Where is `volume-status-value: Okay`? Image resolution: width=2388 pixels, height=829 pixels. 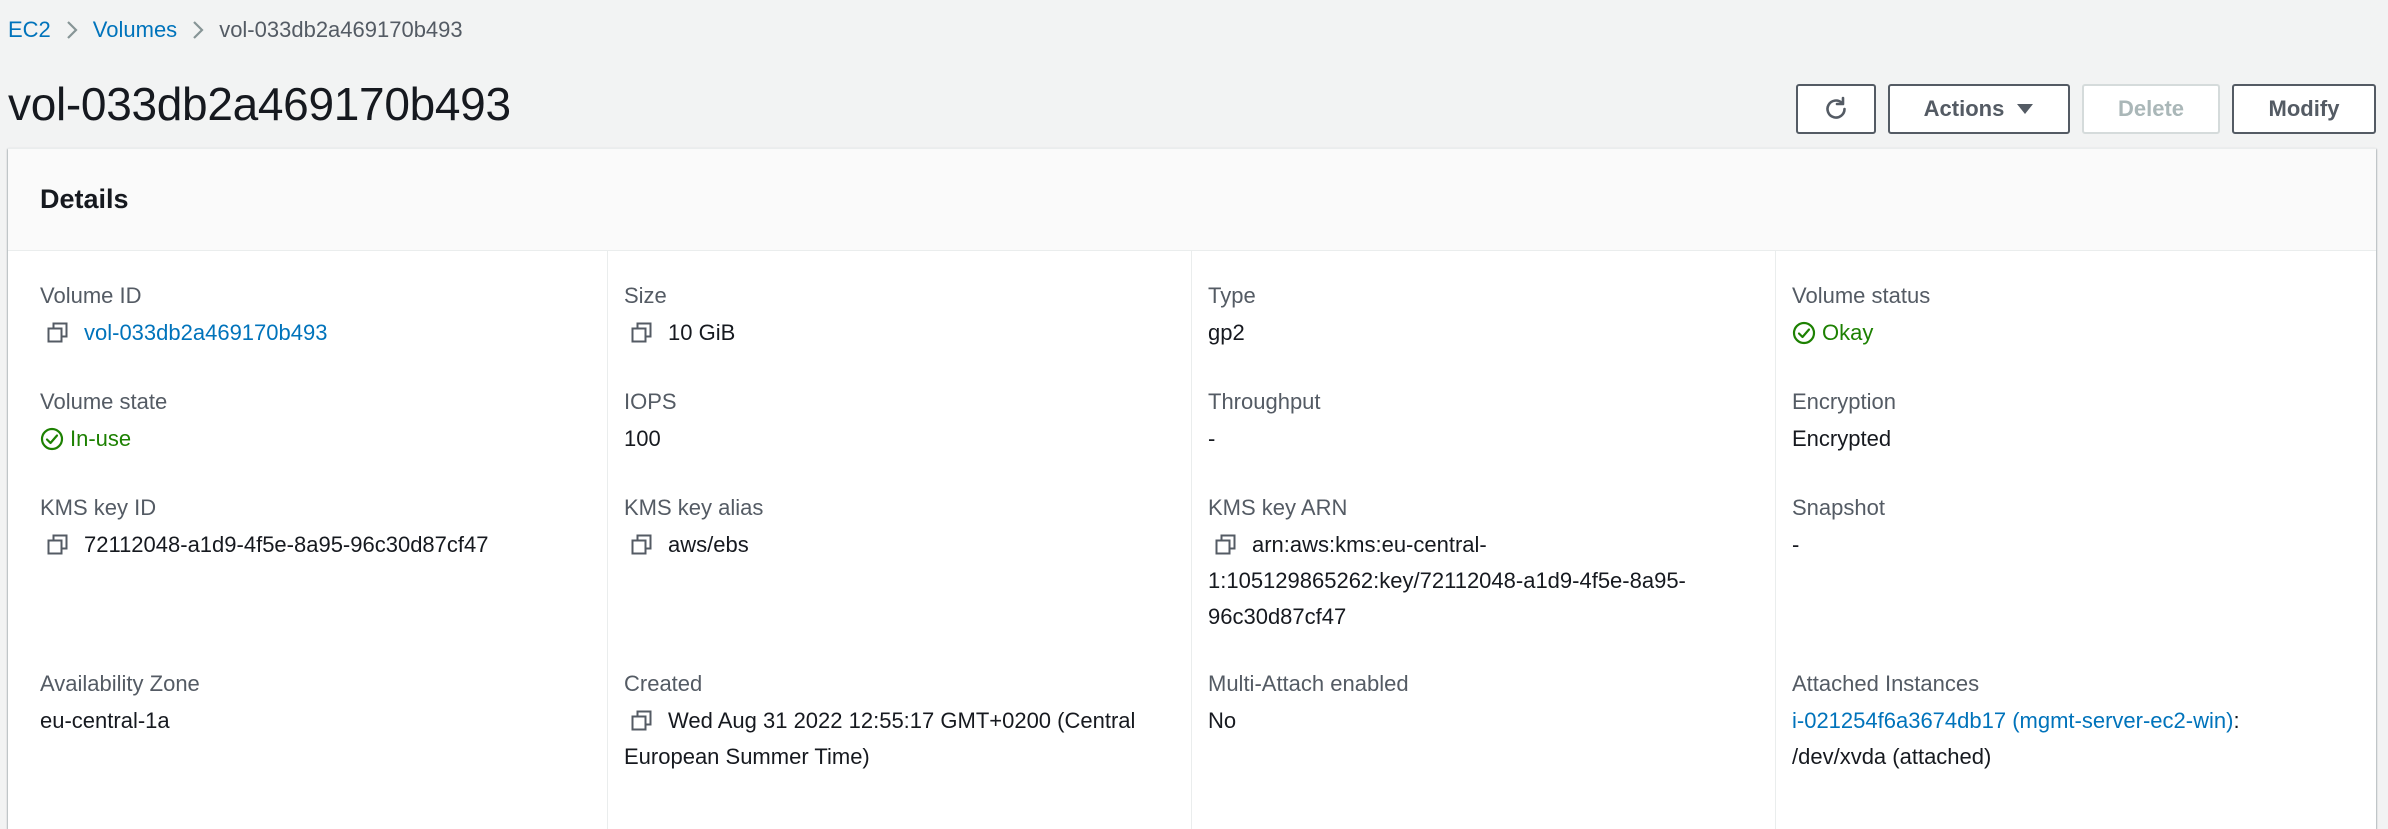 volume-status-value: Okay is located at coordinates (1848, 332).